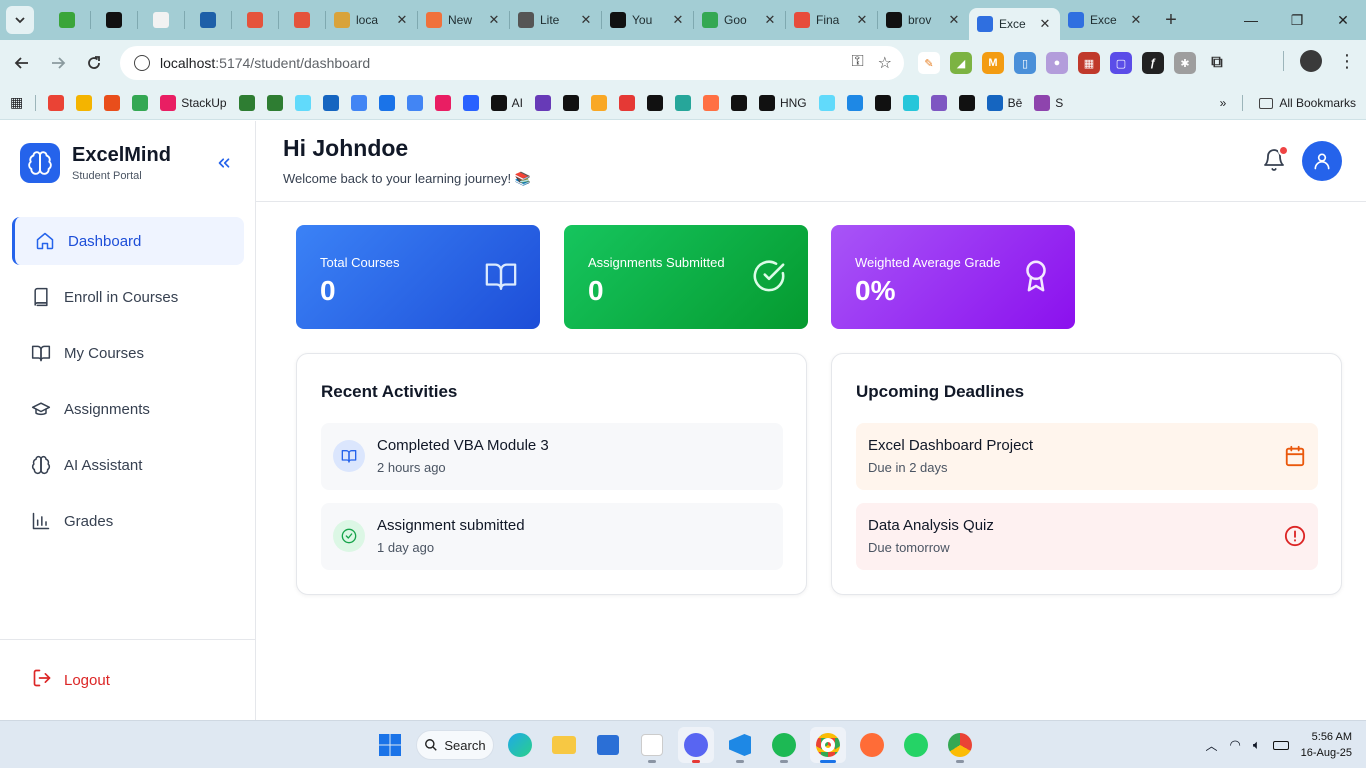 The image size is (1366, 768). What do you see at coordinates (916, 745) in the screenshot?
I see `whatsapp-app-icon` at bounding box center [916, 745].